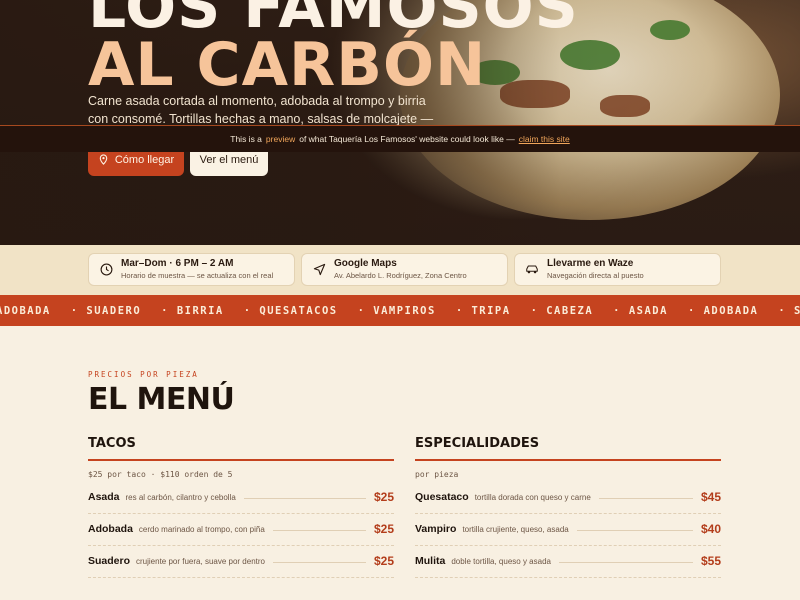 The height and width of the screenshot is (600, 800). What do you see at coordinates (568, 448) in the screenshot?
I see `especialidades-heading: ESPECIALIDADES` at bounding box center [568, 448].